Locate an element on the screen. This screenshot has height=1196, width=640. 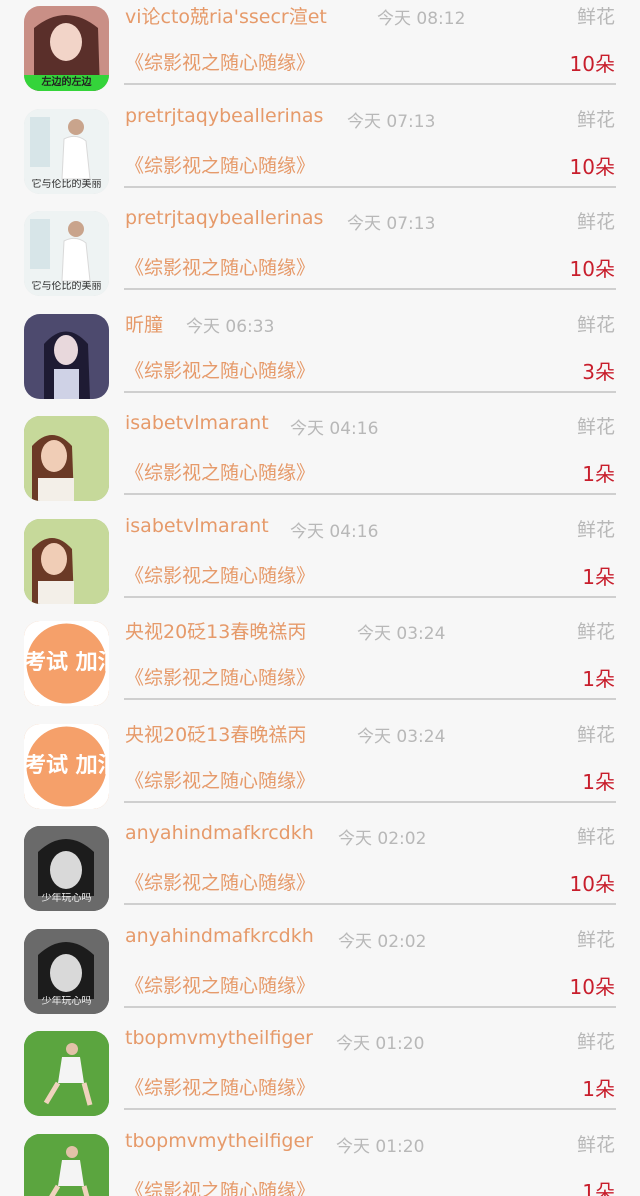
list-item: 考试 加油 央视20砭13春晚禚丙 今天 03:24 鲜花《综影视之随心随缘》 1朵 is located at coordinates (320, 765).